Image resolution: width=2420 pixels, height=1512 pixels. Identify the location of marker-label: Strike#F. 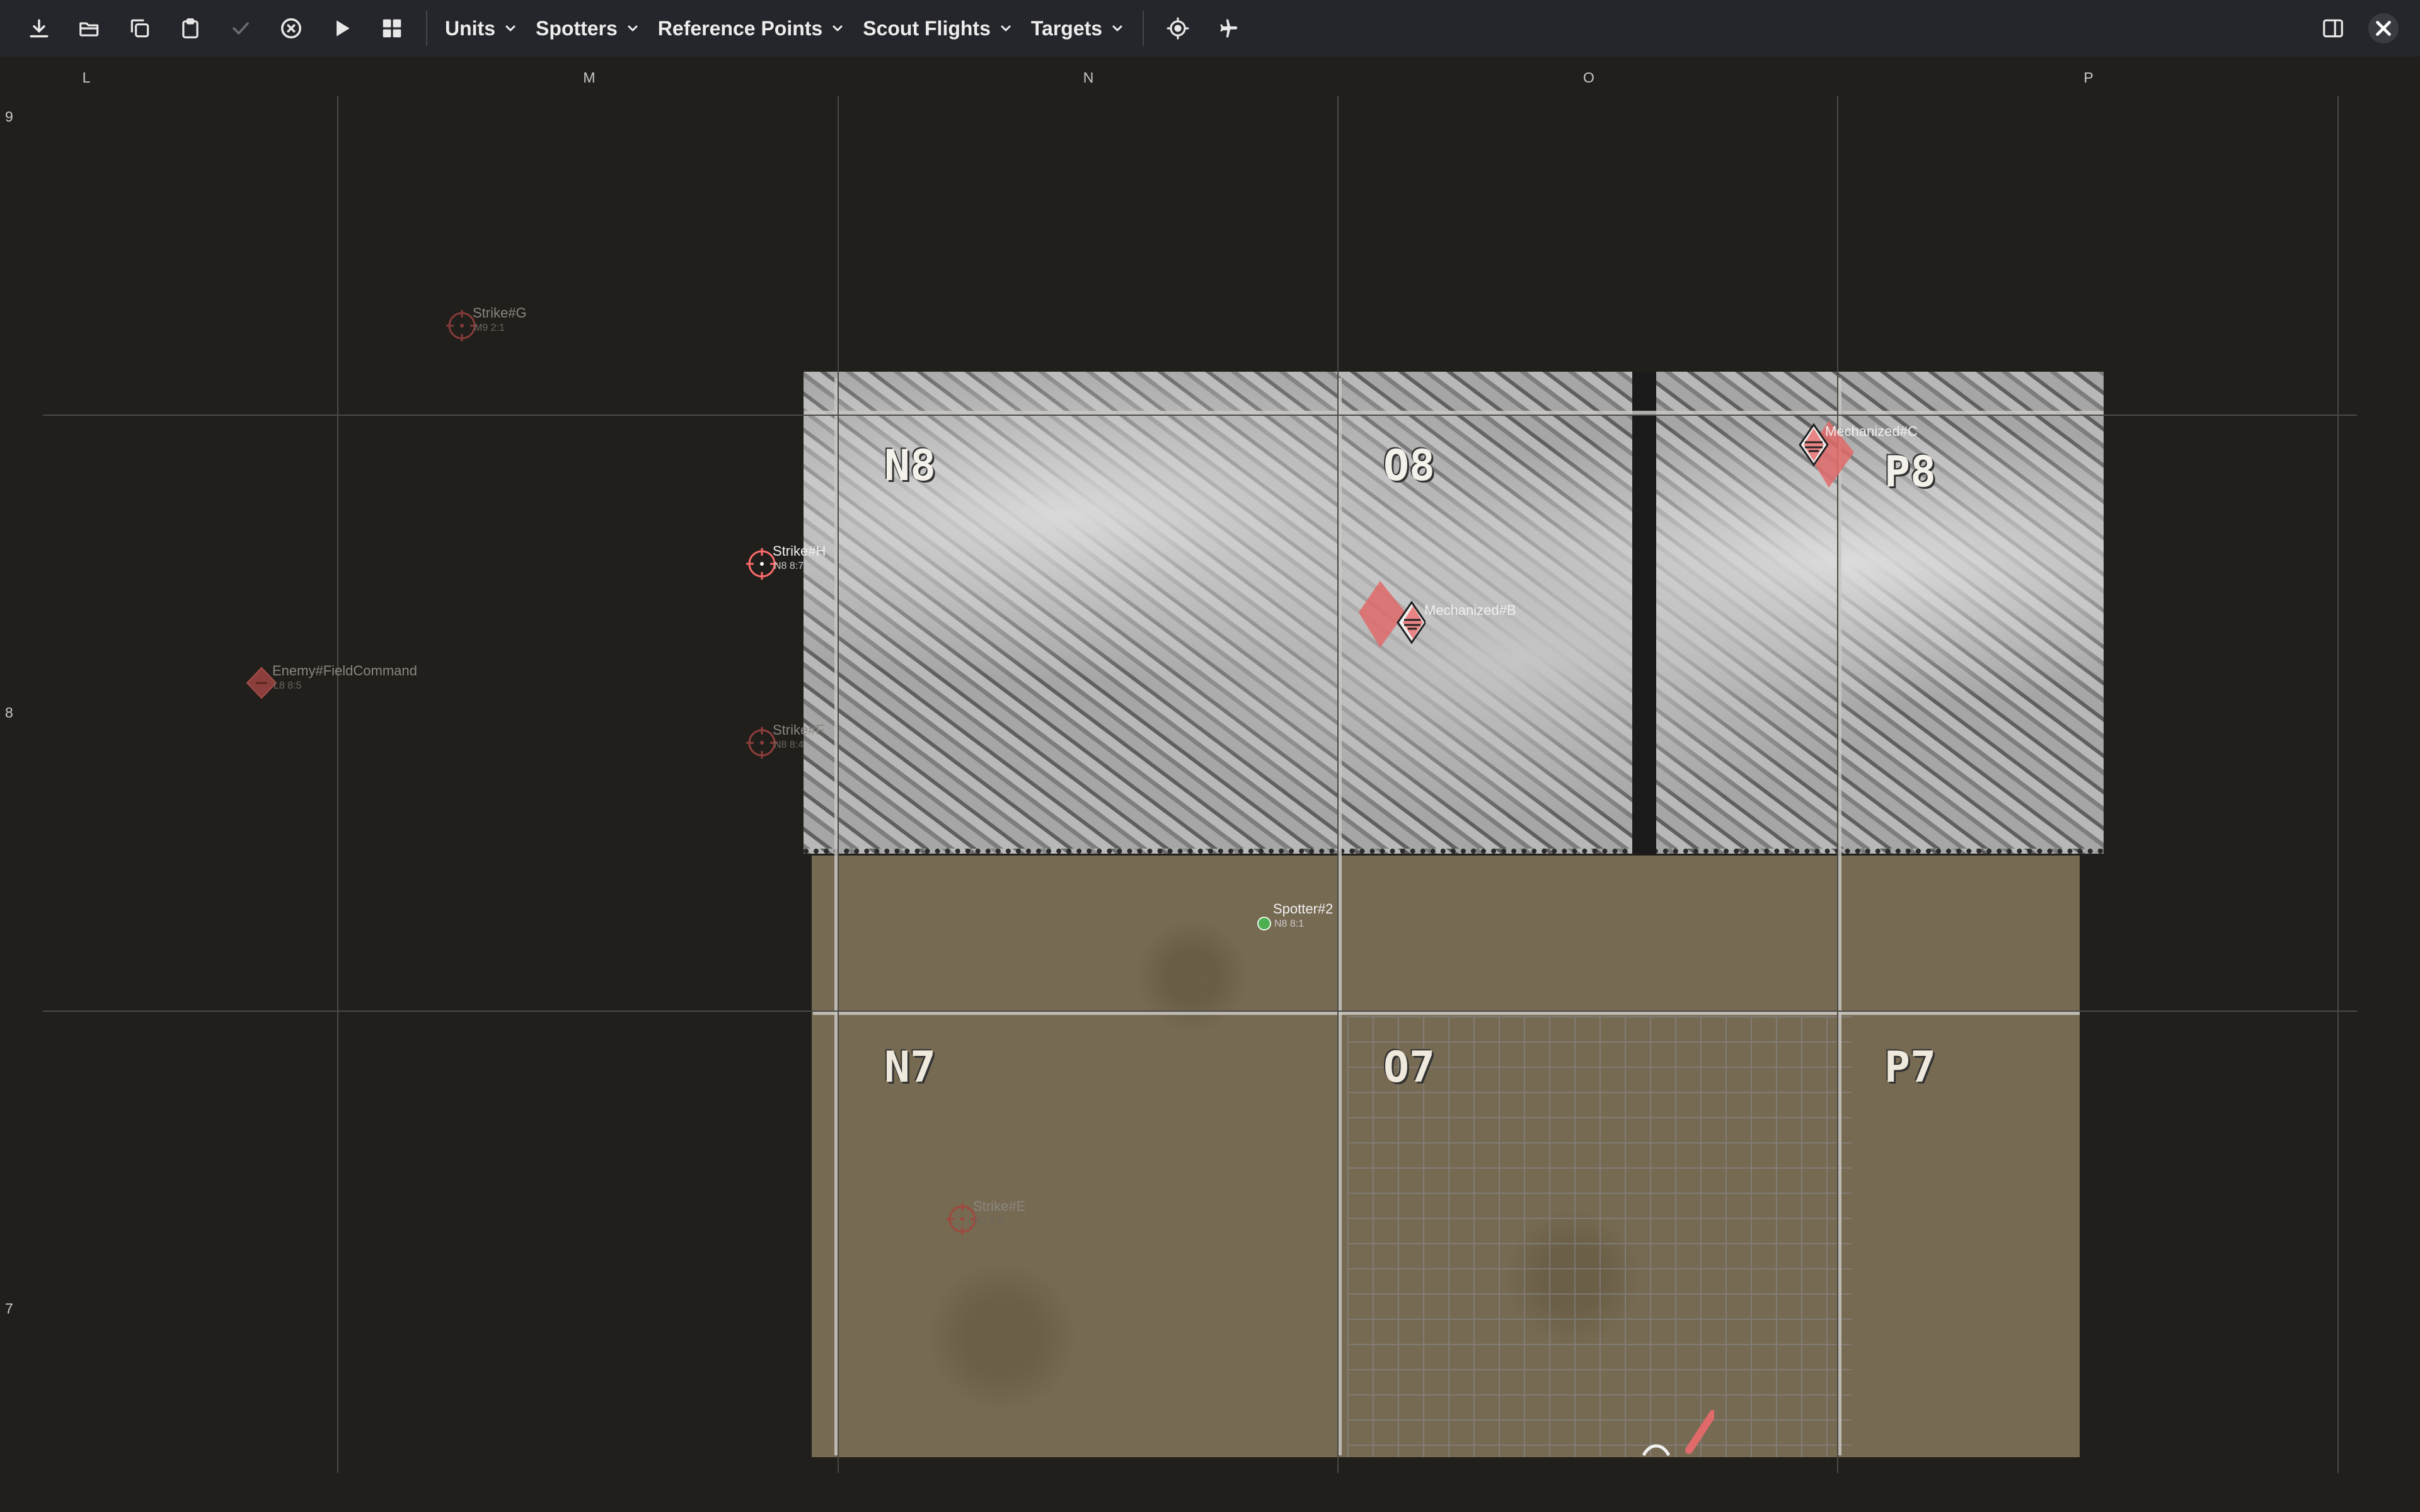
(799, 730).